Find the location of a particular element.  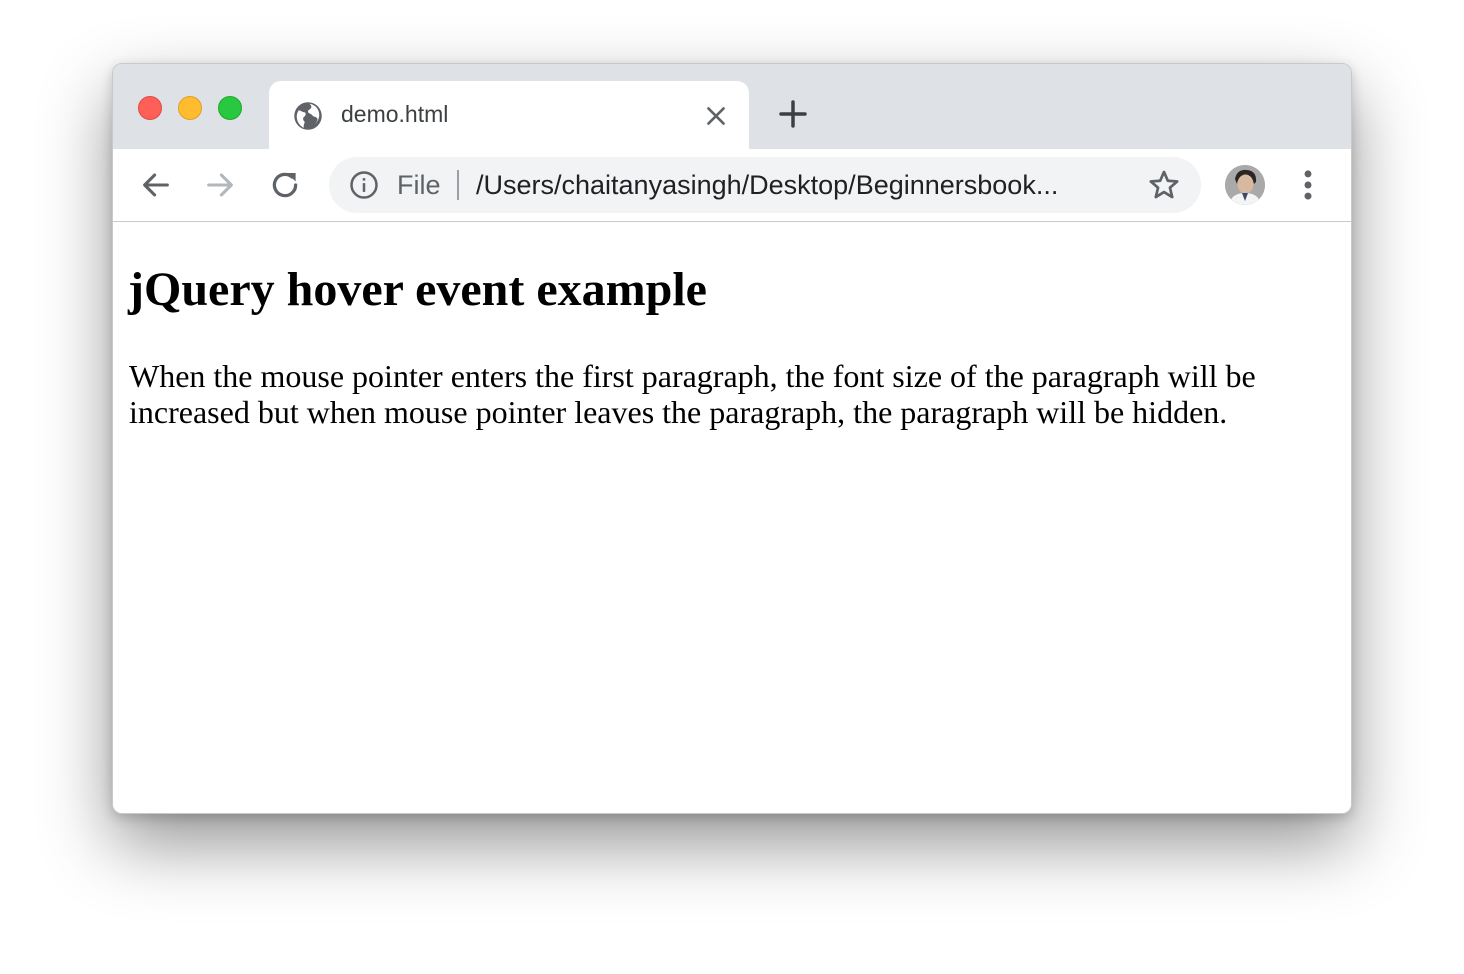

window-close-button is located at coordinates (150, 108).